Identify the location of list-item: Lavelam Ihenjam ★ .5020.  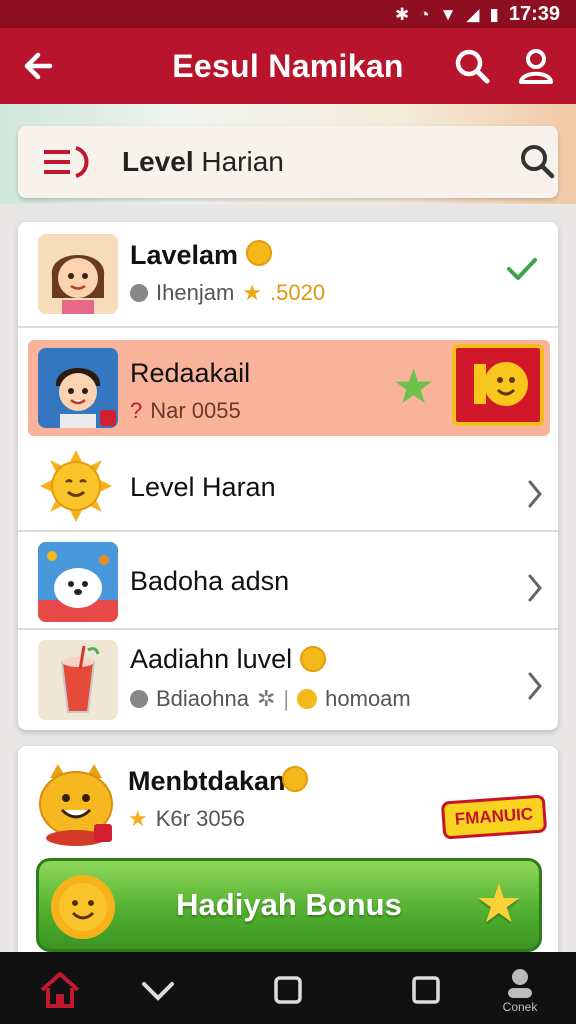
(288, 275).